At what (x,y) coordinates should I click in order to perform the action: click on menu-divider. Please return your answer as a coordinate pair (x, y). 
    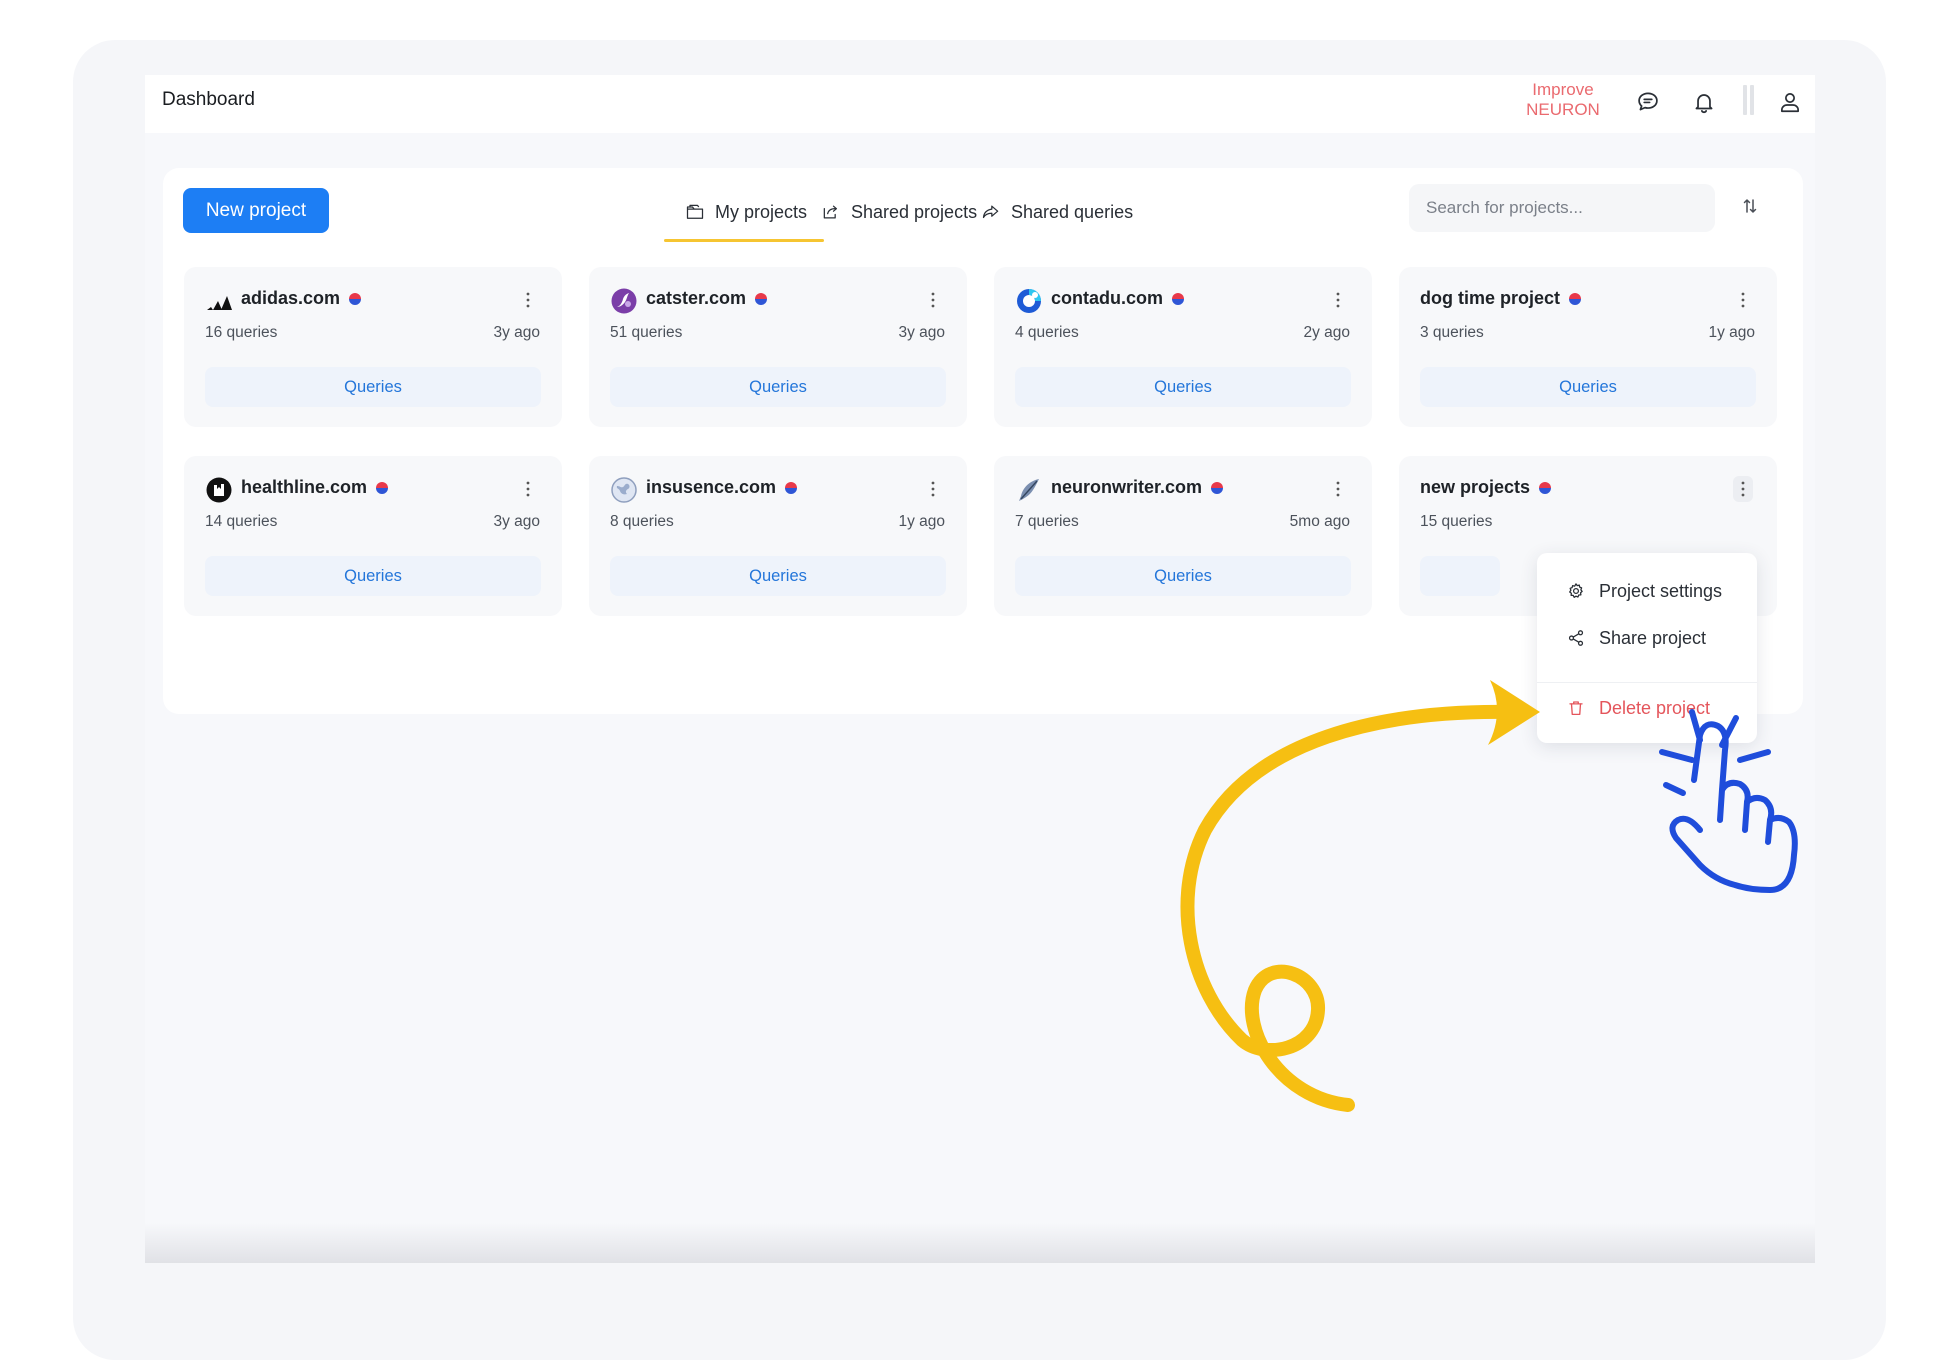
    Looking at the image, I should click on (1647, 682).